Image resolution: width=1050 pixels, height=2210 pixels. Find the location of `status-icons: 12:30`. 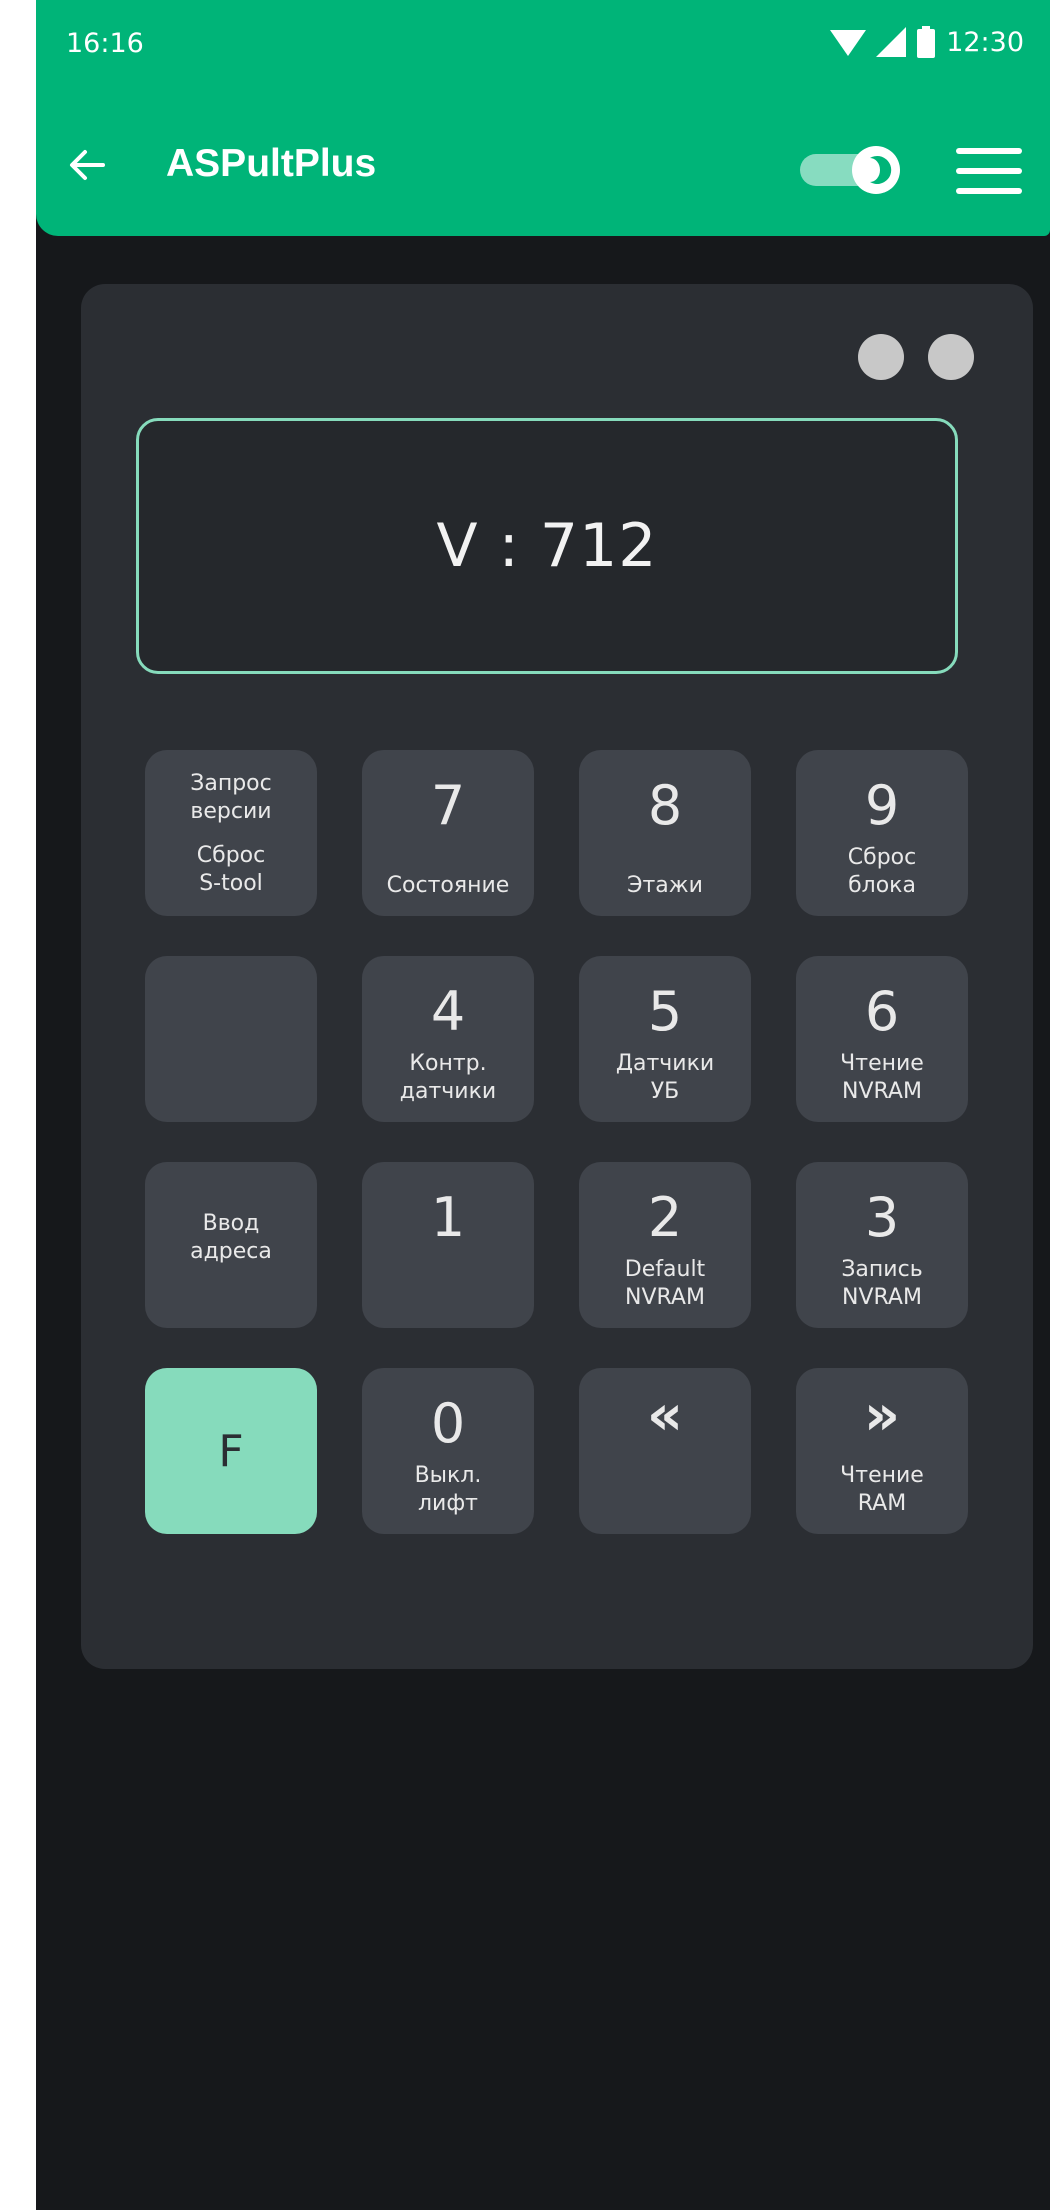

status-icons: 12:30 is located at coordinates (927, 42).